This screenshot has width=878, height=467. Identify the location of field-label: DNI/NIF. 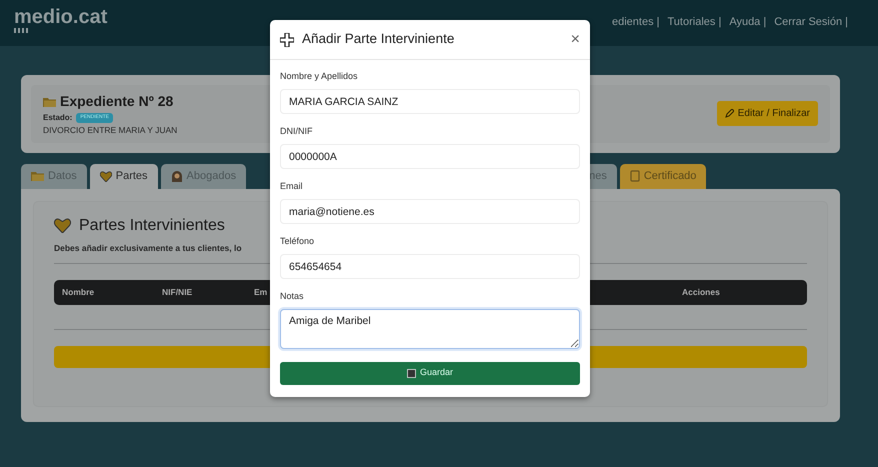
(297, 131).